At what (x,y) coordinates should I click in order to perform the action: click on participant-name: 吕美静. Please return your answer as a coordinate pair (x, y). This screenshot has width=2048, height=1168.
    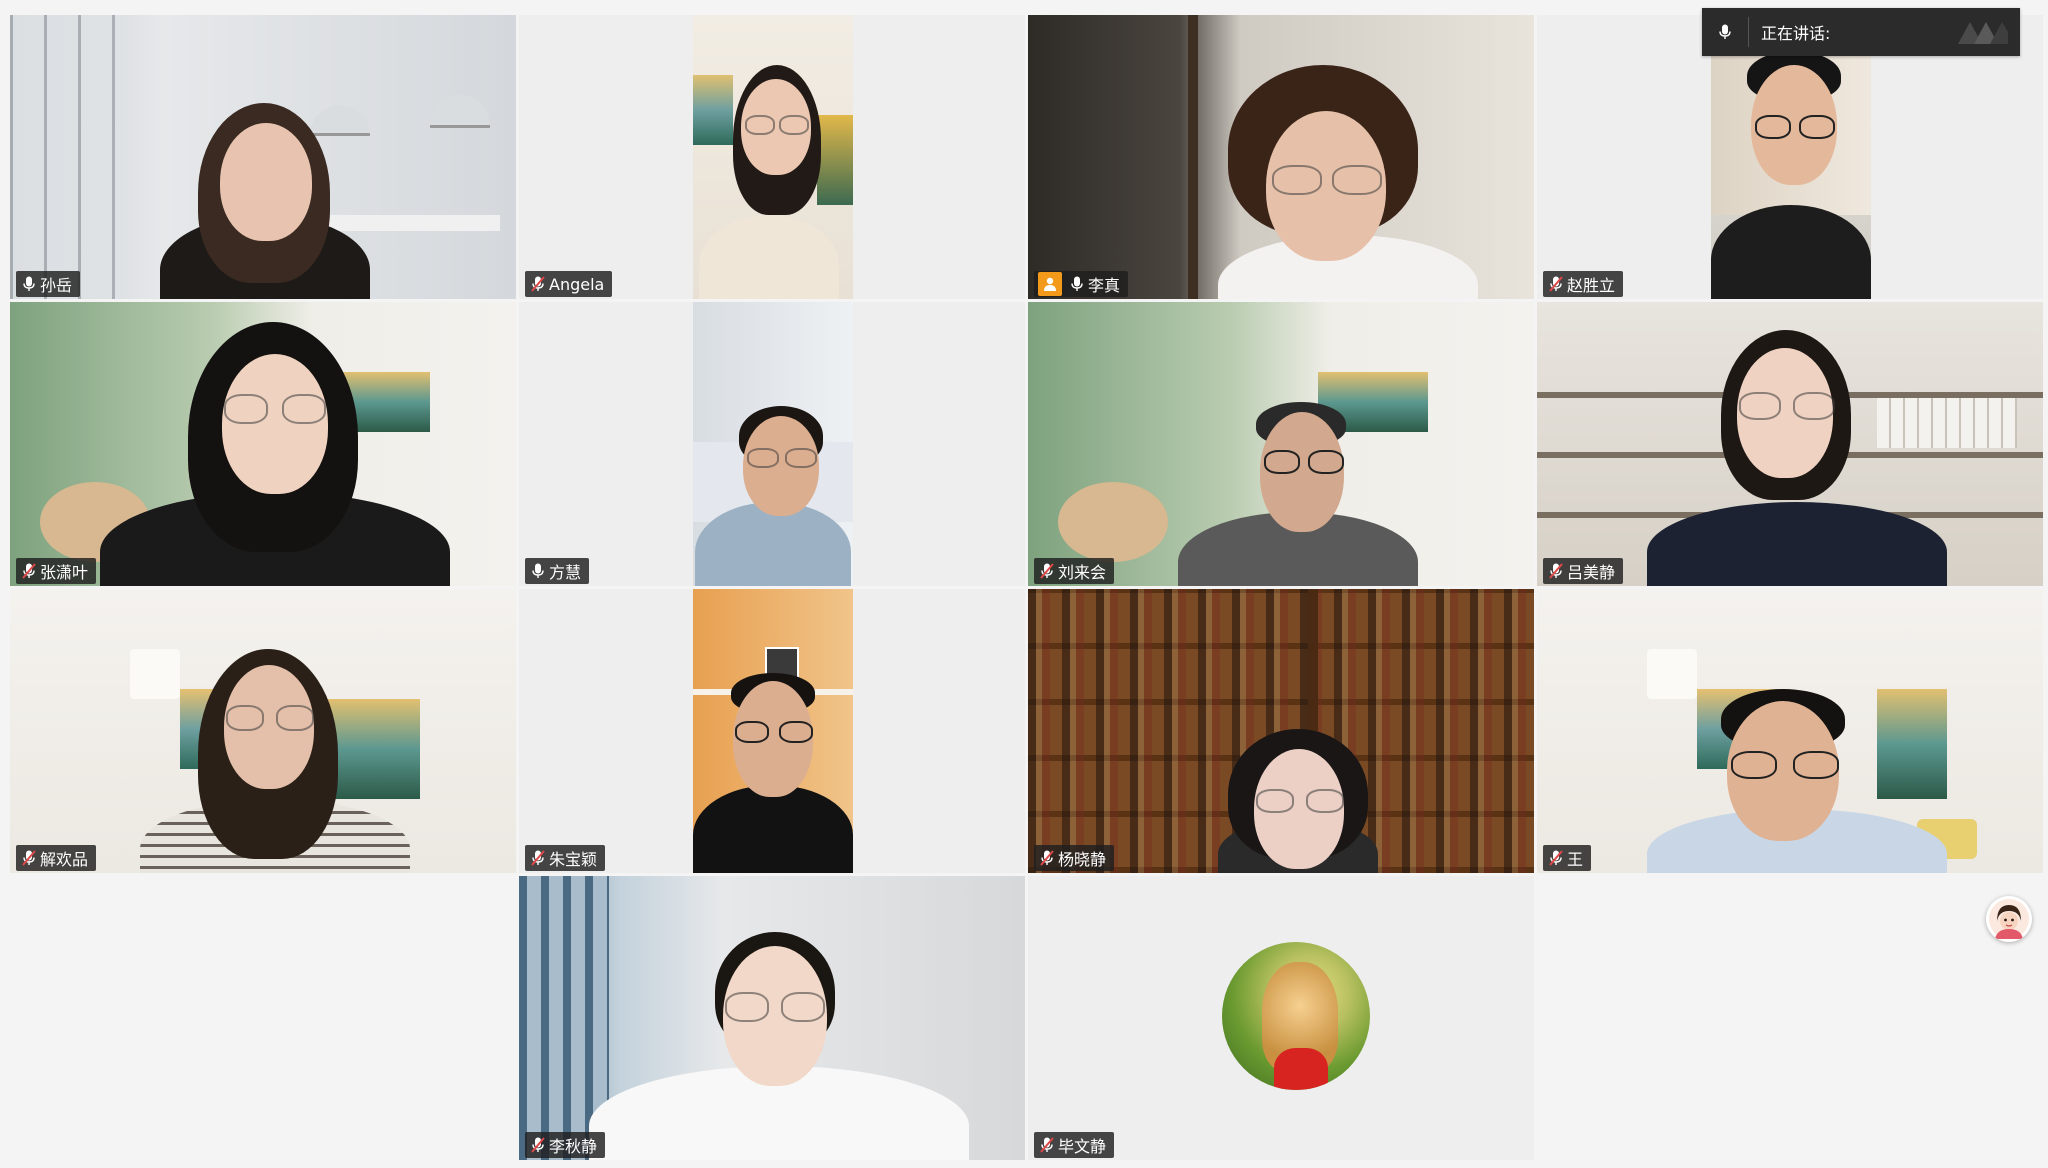
    Looking at the image, I should click on (1591, 572).